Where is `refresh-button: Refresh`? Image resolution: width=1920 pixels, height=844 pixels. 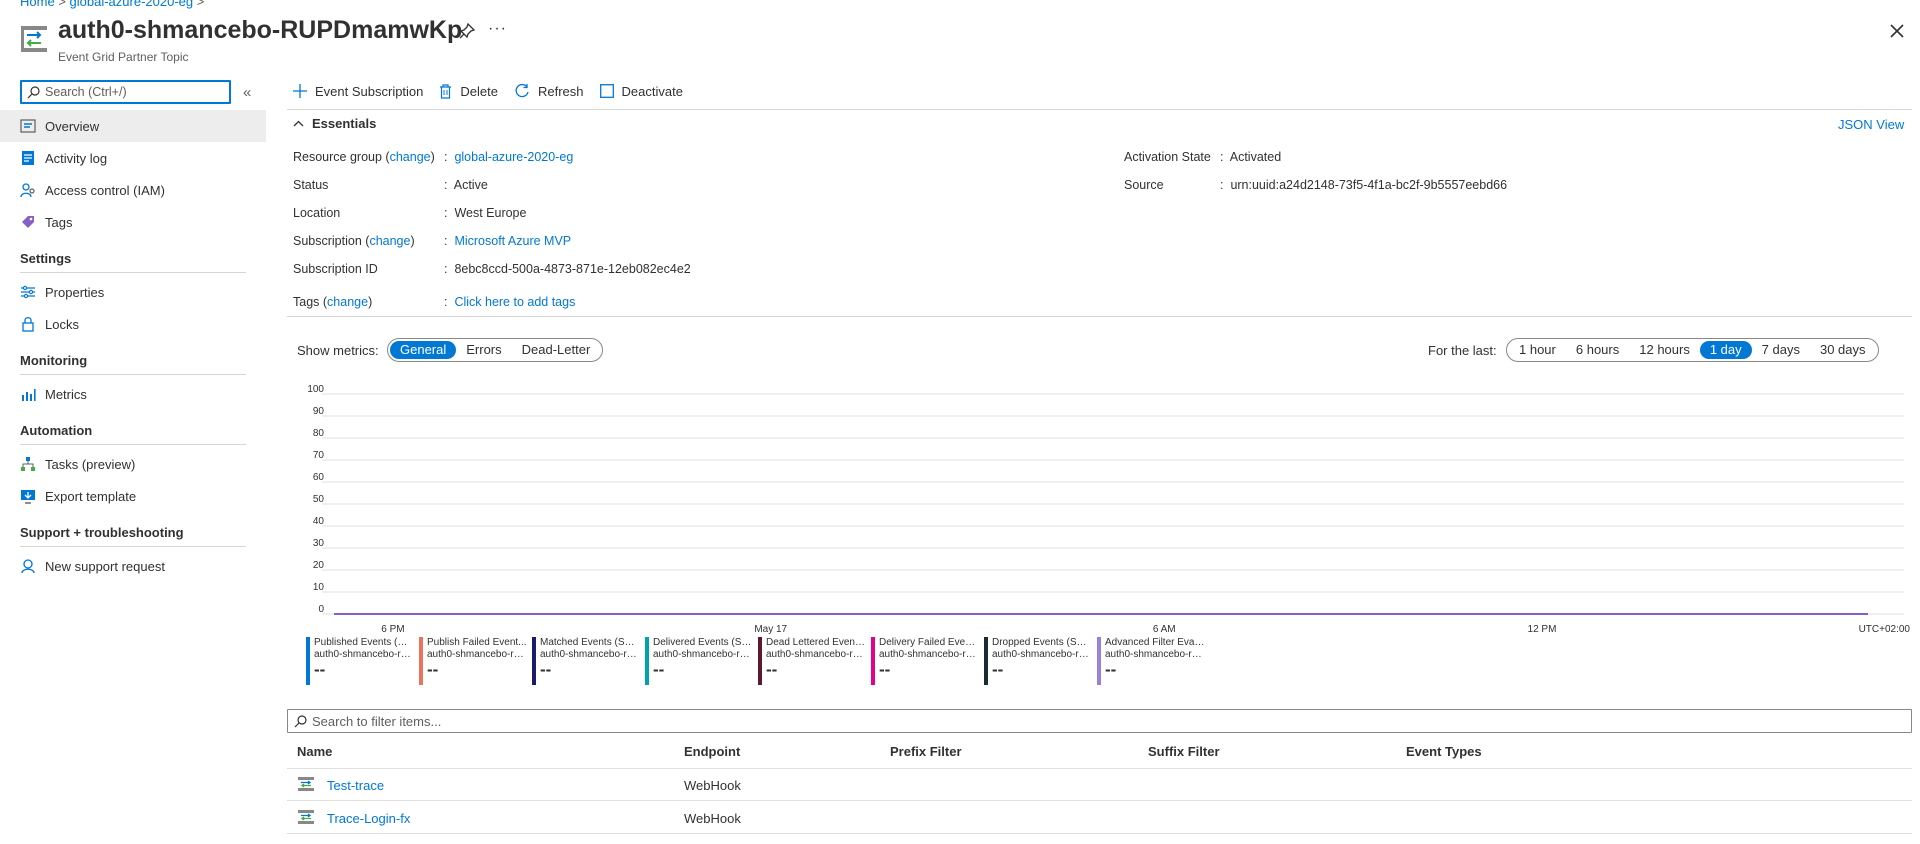
refresh-button: Refresh is located at coordinates (549, 91).